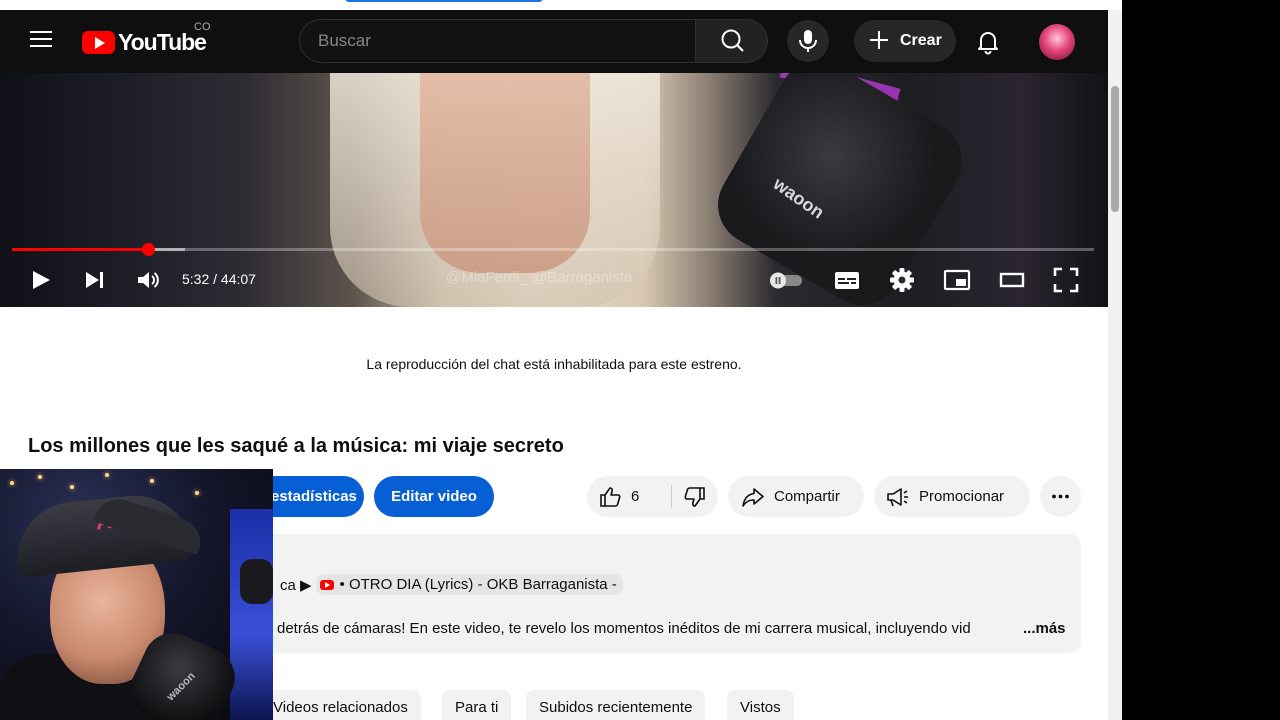 The image size is (1280, 720). What do you see at coordinates (340, 705) in the screenshot?
I see `chip-related-videos: Videos relacionados` at bounding box center [340, 705].